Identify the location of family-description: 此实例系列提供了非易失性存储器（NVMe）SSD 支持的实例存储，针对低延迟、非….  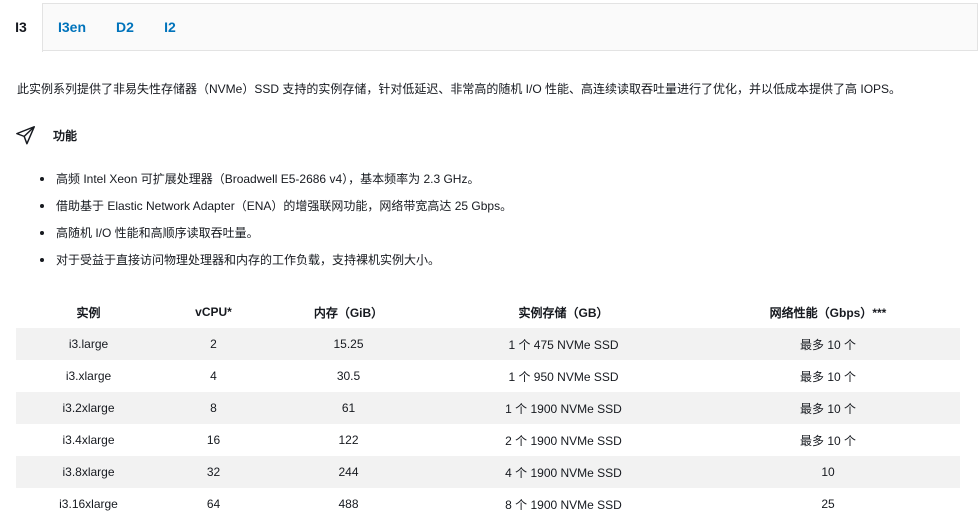
(459, 89).